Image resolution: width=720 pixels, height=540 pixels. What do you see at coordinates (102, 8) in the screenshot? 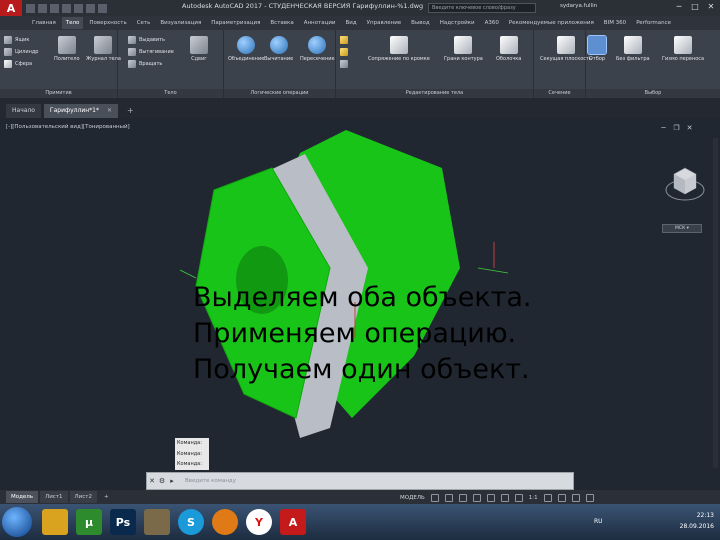
I see `redo-icon` at bounding box center [102, 8].